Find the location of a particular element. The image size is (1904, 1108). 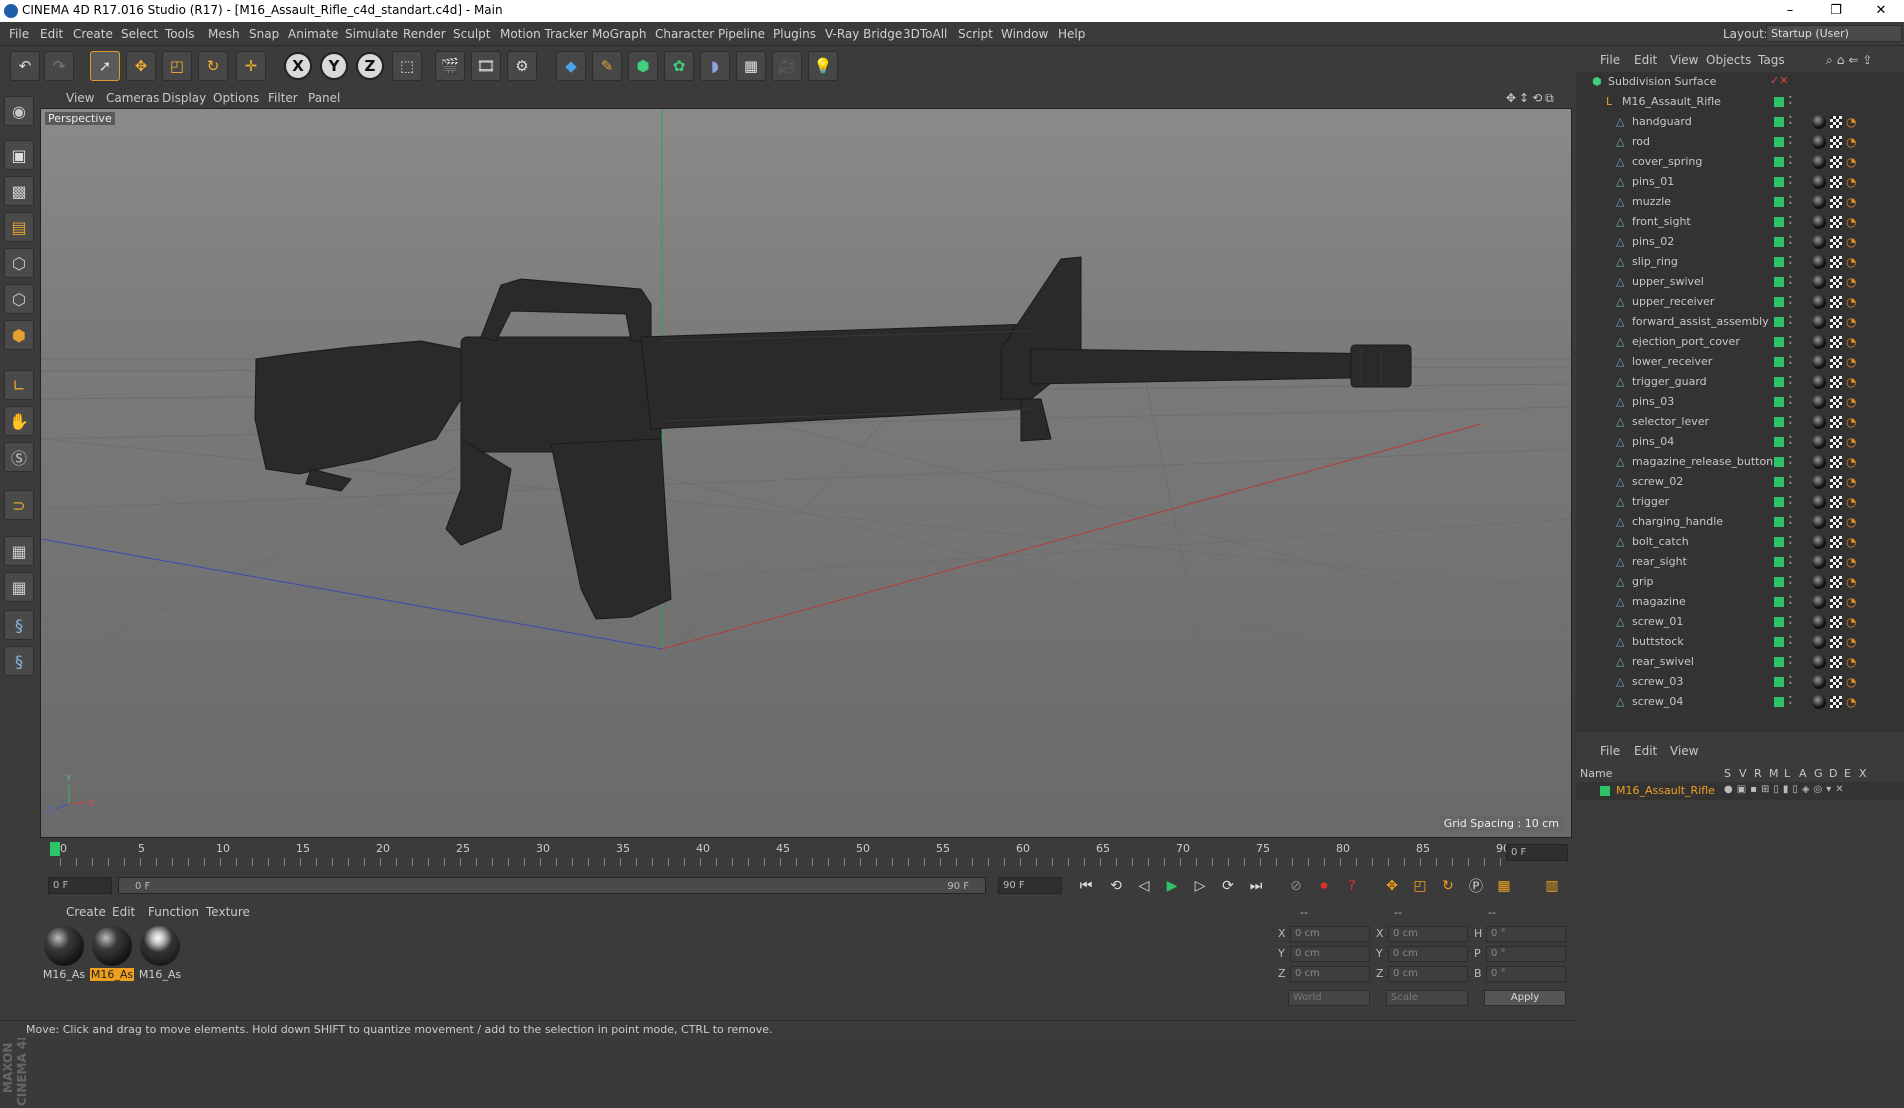

next-frame-icon: ▷ is located at coordinates (1200, 886).